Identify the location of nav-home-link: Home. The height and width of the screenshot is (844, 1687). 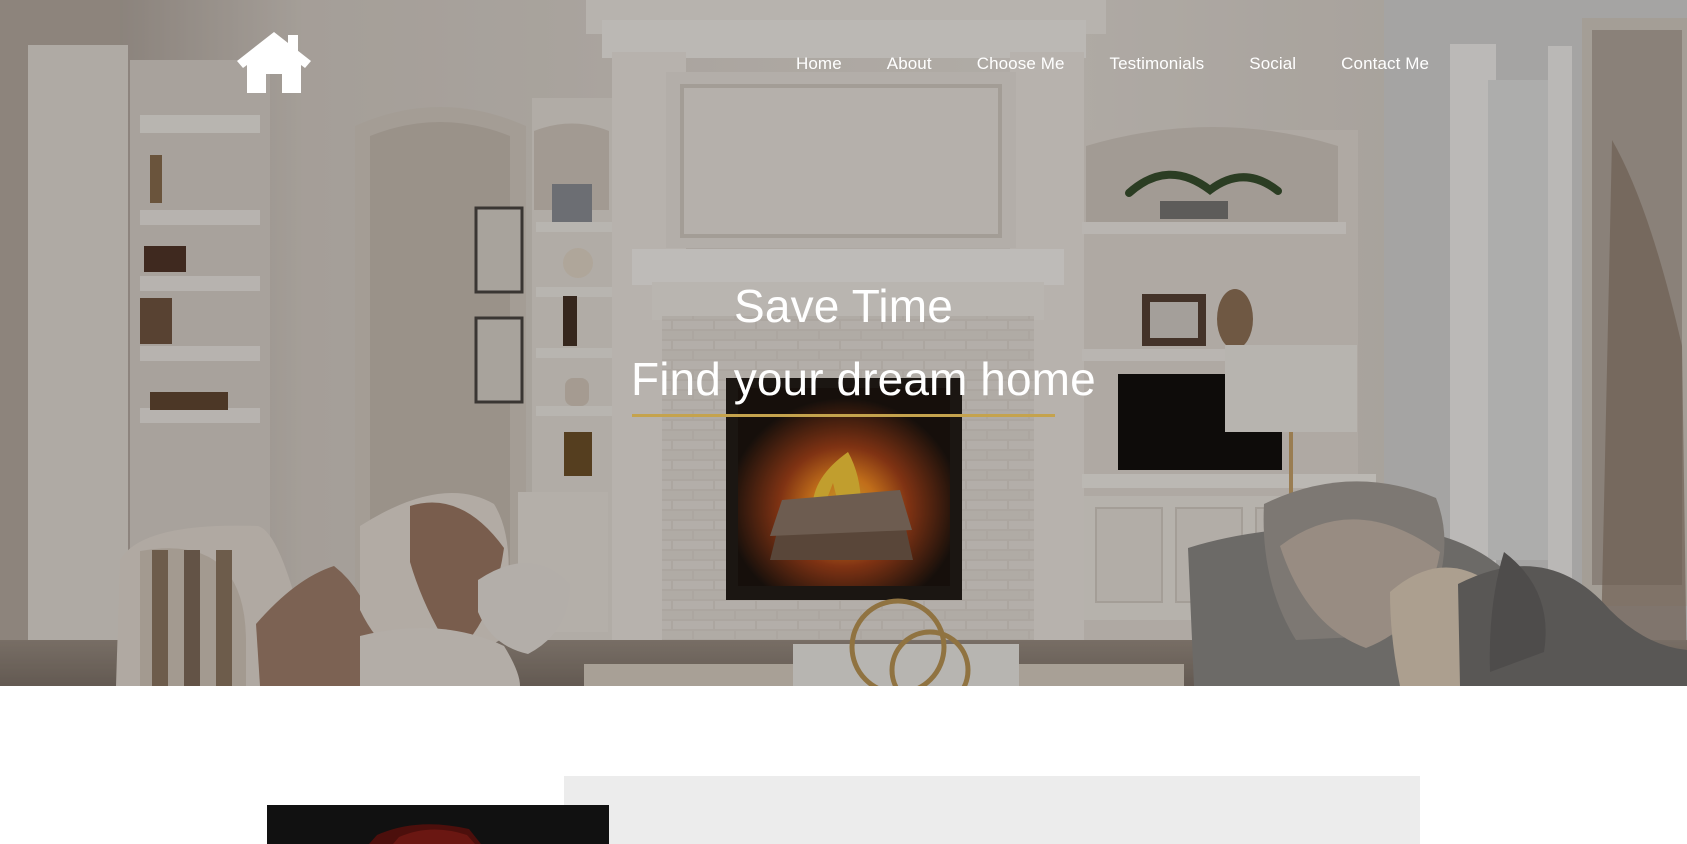
(819, 64).